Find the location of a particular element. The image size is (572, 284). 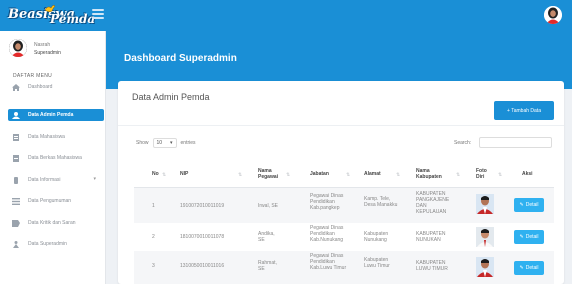

entries-length-control: Show 10 ▾ entries is located at coordinates (166, 143).